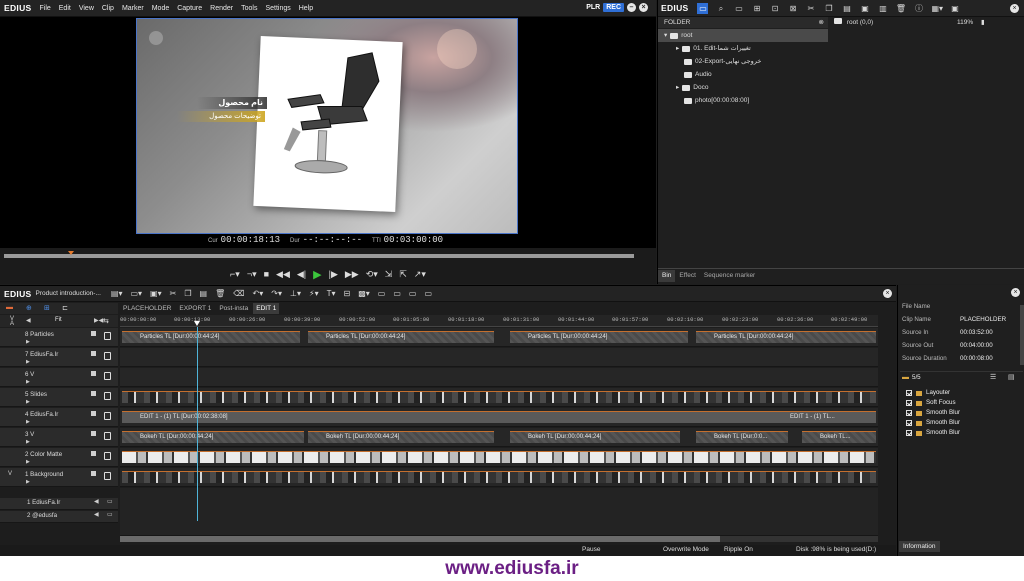  Describe the element at coordinates (643, 7) in the screenshot. I see `close-icon: ×` at that location.